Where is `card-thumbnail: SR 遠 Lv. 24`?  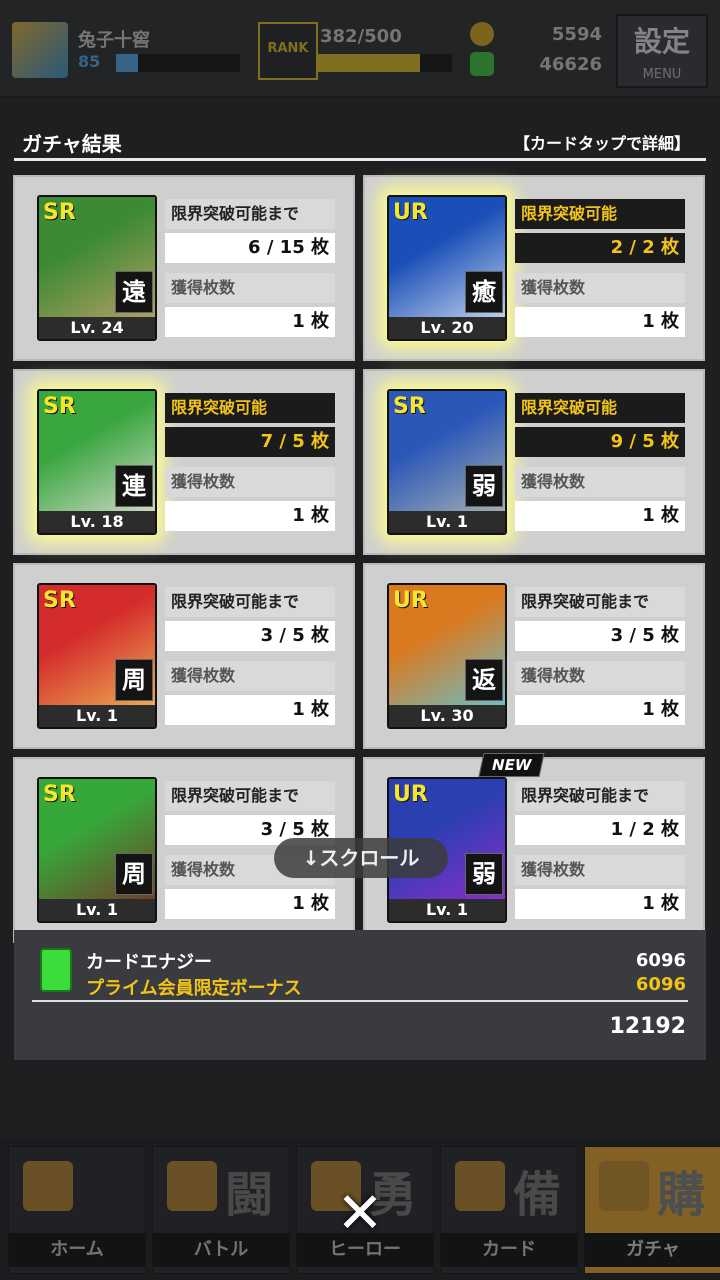 card-thumbnail: SR 遠 Lv. 24 is located at coordinates (97, 268).